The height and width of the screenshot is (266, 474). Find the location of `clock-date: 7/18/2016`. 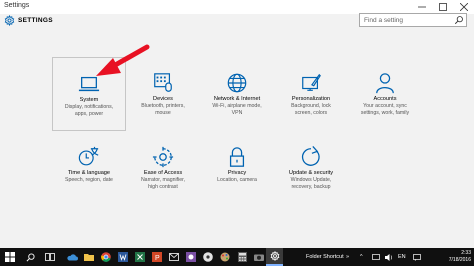

clock-date: 7/18/2016 is located at coordinates (459, 260).